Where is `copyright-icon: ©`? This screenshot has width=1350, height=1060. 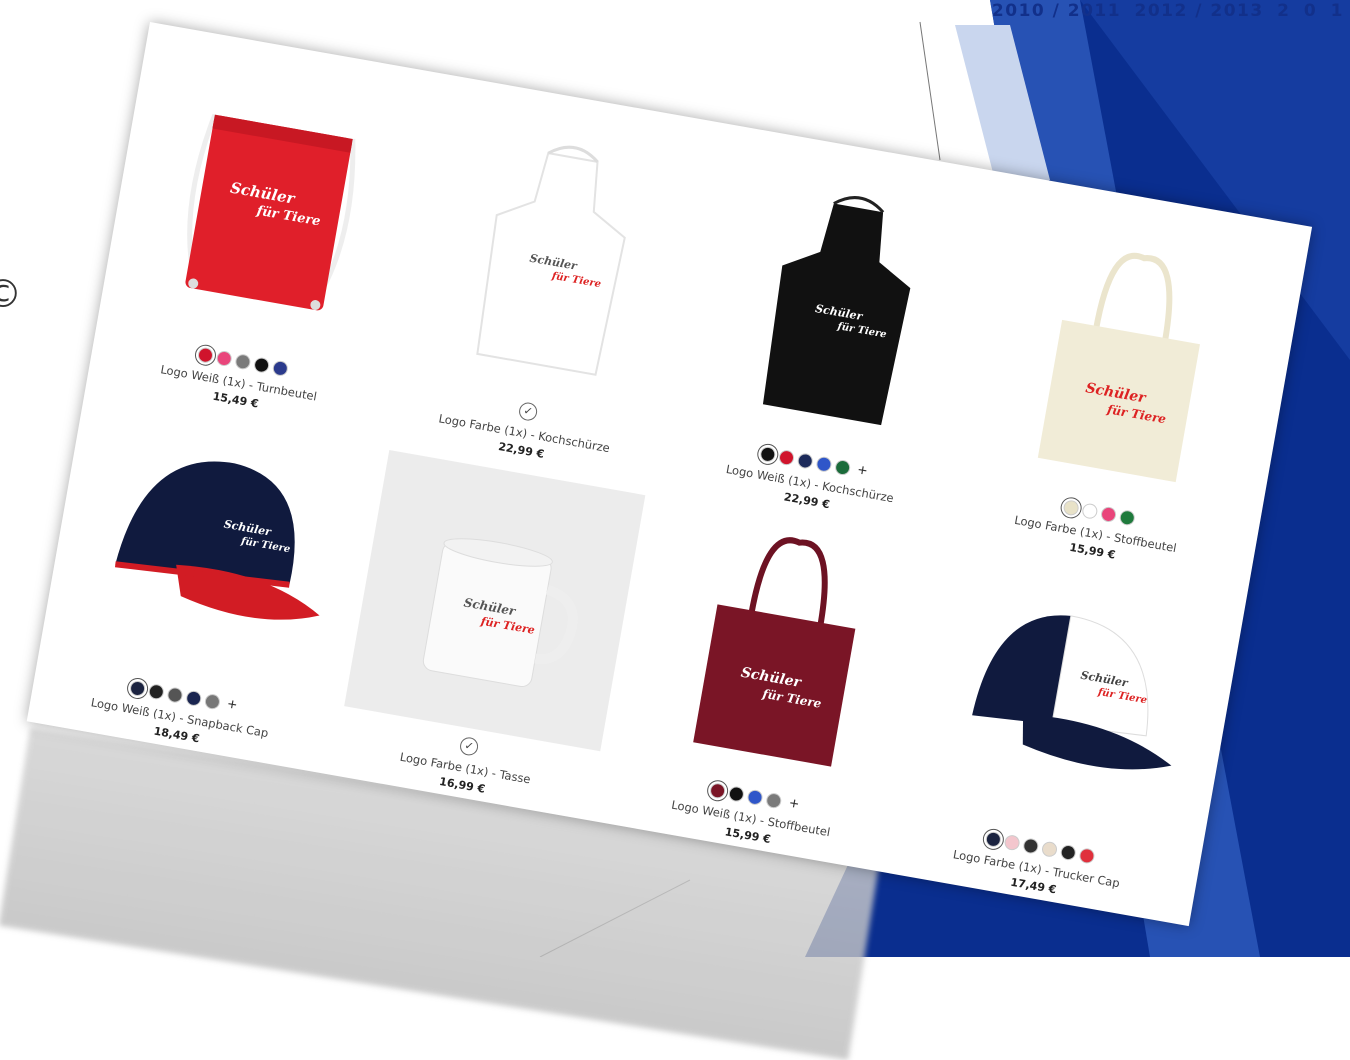
copyright-icon: © is located at coordinates (11, 294).